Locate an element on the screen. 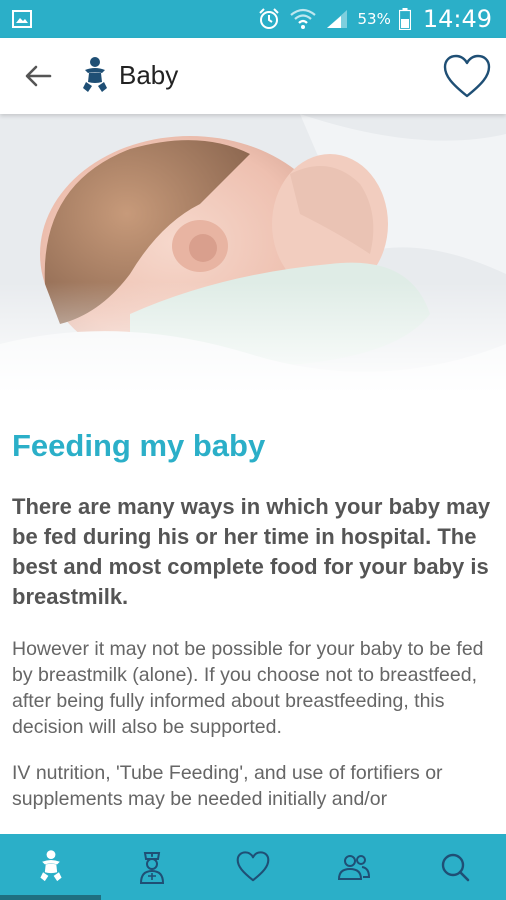 The image size is (506, 900). heart-outline-icon is located at coordinates (467, 76).